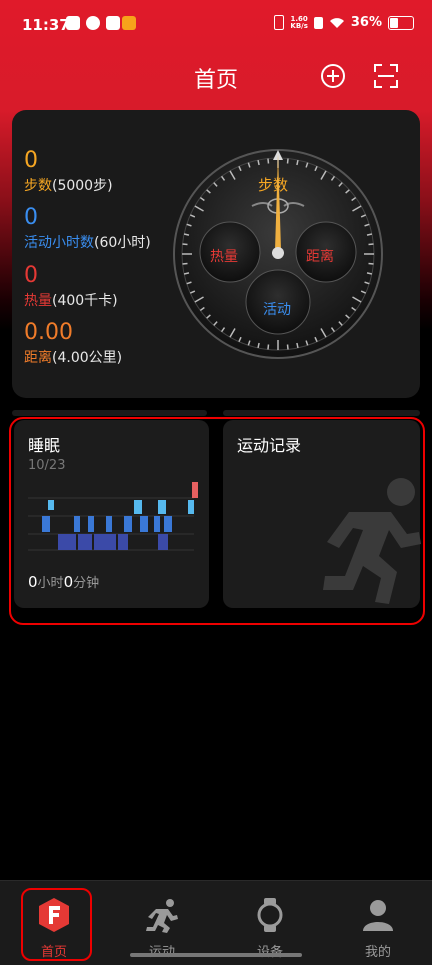  What do you see at coordinates (85, 301) in the screenshot?
I see `calories-goal: (400千卡)` at bounding box center [85, 301].